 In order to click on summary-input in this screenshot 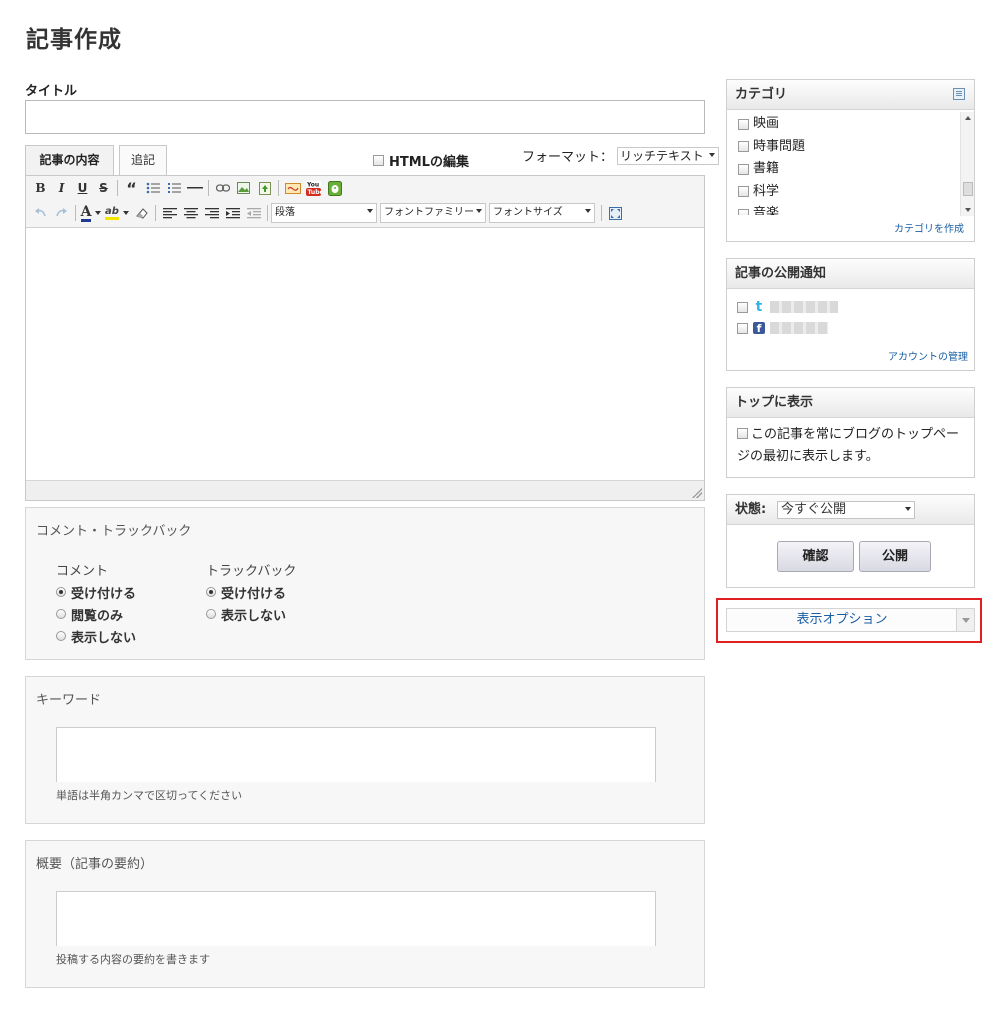, I will do `click(356, 918)`.